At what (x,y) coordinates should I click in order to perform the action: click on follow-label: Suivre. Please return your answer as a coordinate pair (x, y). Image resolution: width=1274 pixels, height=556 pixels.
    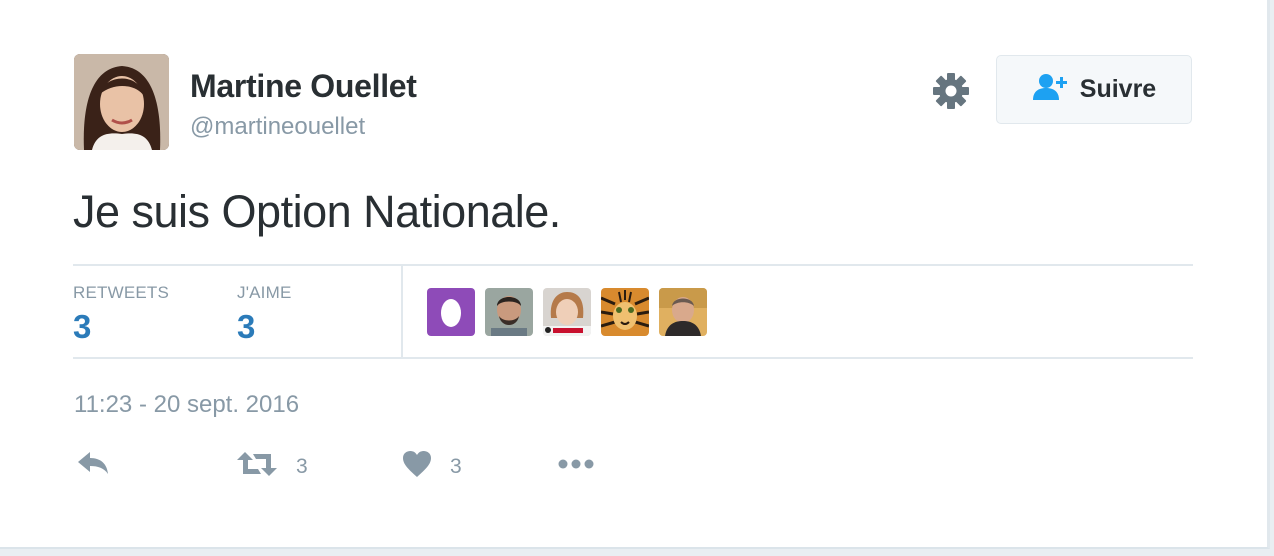
    Looking at the image, I should click on (1118, 89).